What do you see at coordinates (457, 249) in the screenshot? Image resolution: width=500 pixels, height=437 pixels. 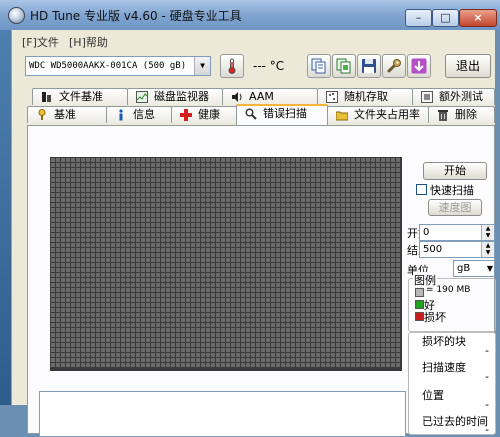 I see `end-position-input: 500 ▲ ▼` at bounding box center [457, 249].